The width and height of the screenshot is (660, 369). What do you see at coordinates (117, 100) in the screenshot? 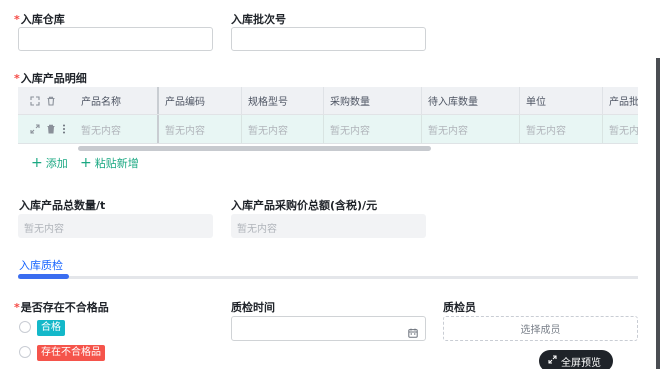
I see `col-header-name: 产品名称` at bounding box center [117, 100].